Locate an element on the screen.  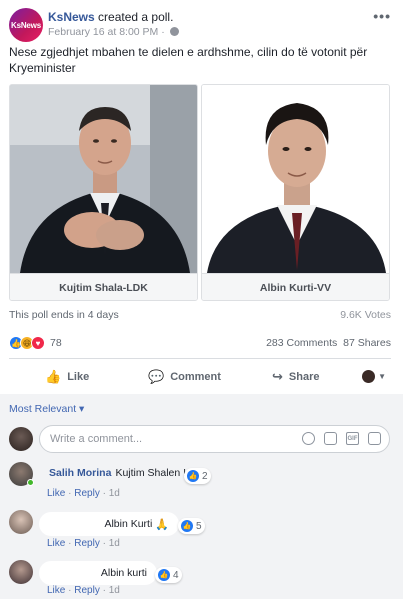
poll-option-2-photo is located at coordinates (295, 179).